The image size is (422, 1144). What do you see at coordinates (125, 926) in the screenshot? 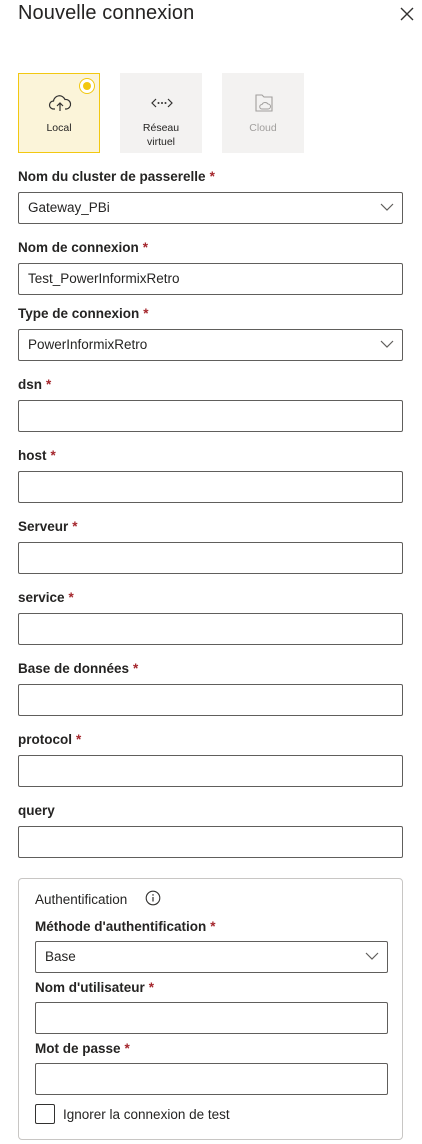
I see `auth-method-label: Méthode d'authentification *` at bounding box center [125, 926].